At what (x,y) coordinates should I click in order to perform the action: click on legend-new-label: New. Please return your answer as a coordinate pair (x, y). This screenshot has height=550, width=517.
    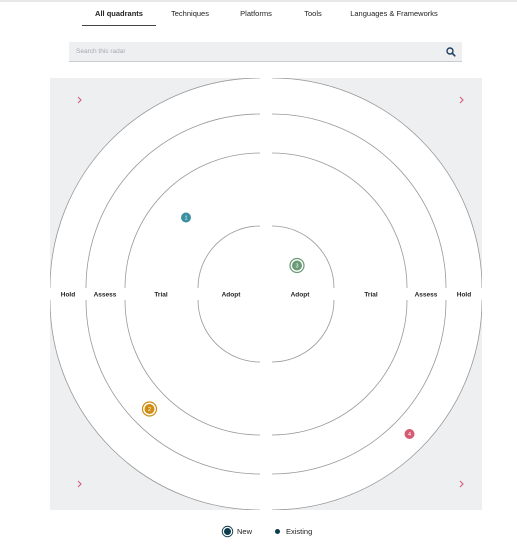
    Looking at the image, I should click on (245, 531).